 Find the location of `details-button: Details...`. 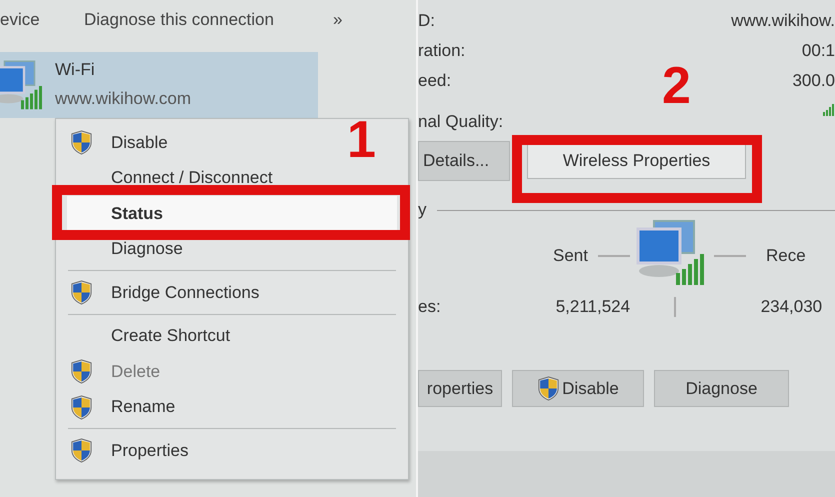

details-button: Details... is located at coordinates (464, 161).